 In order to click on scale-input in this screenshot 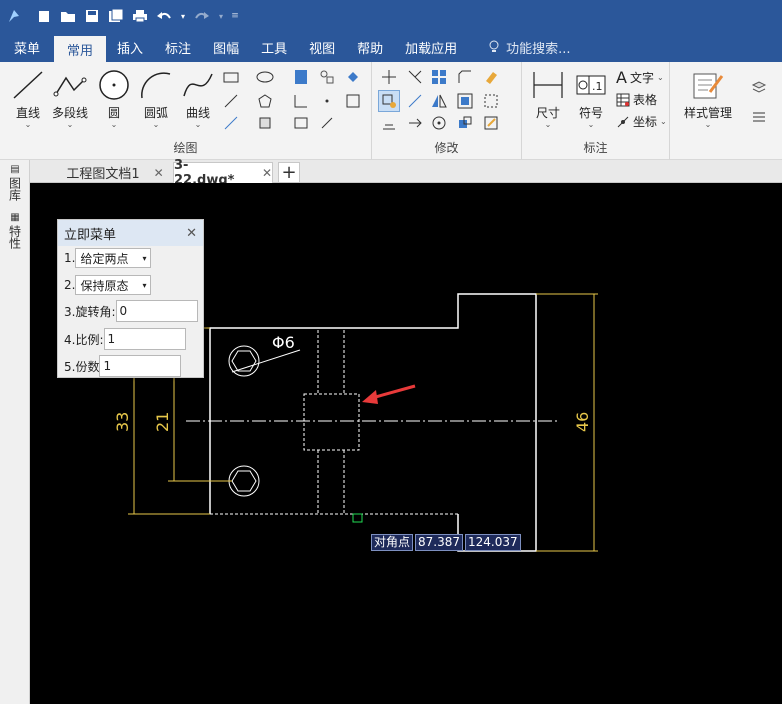, I will do `click(144, 339)`.